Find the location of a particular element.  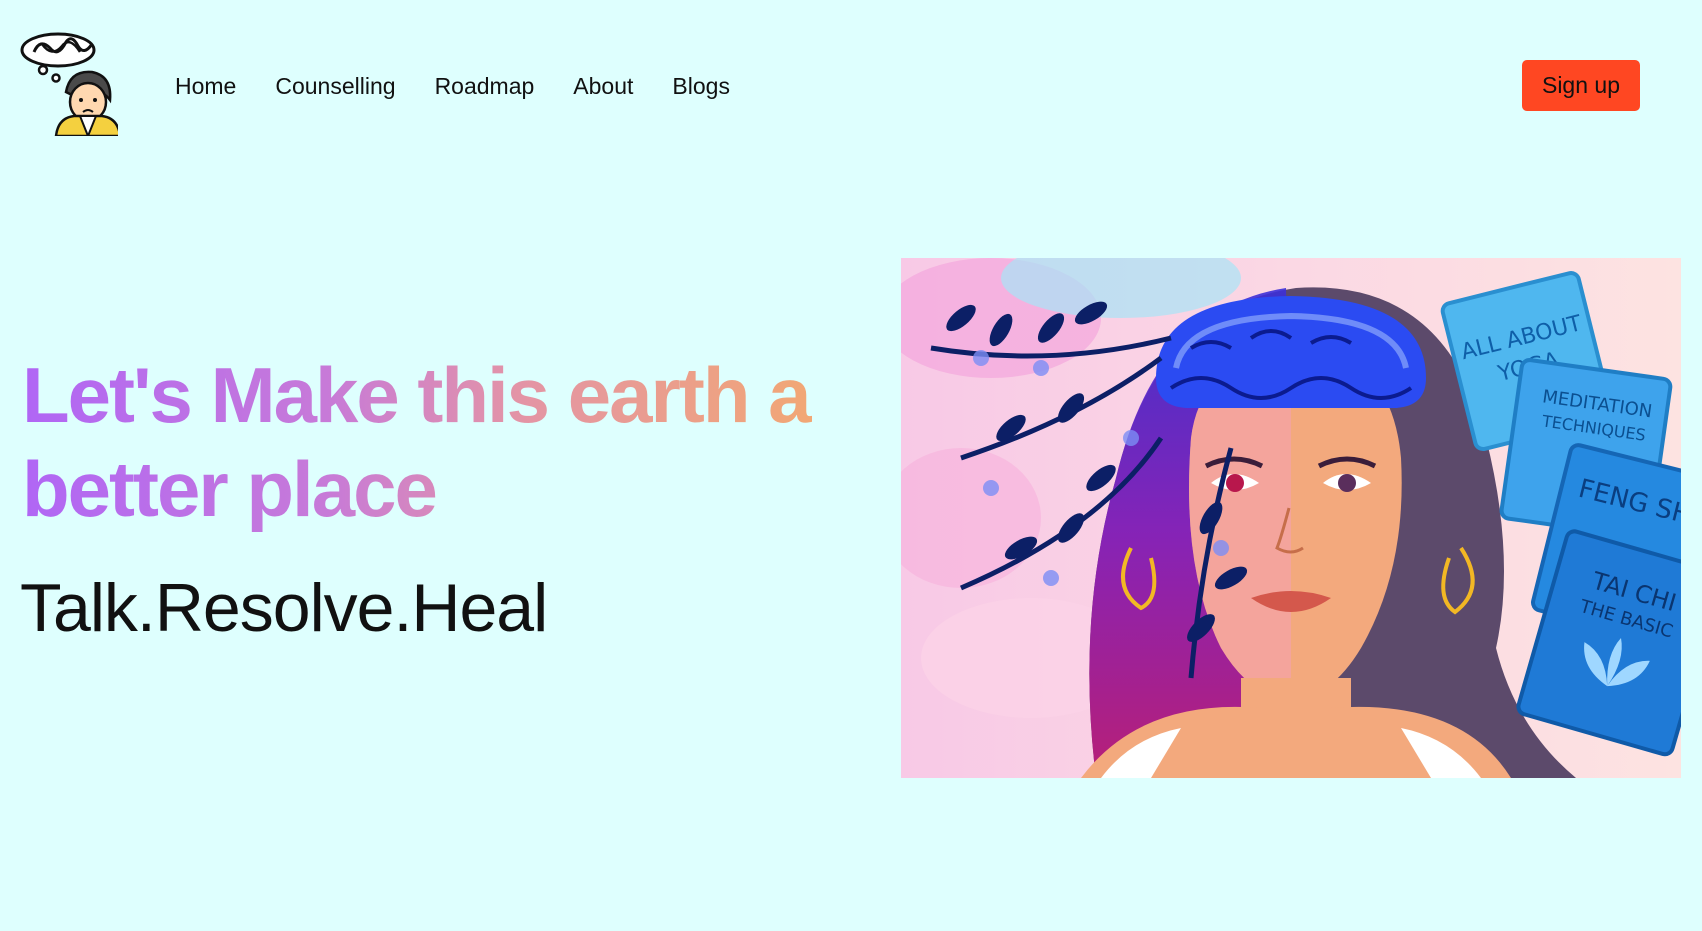

signup-button: Sign up is located at coordinates (1581, 85).